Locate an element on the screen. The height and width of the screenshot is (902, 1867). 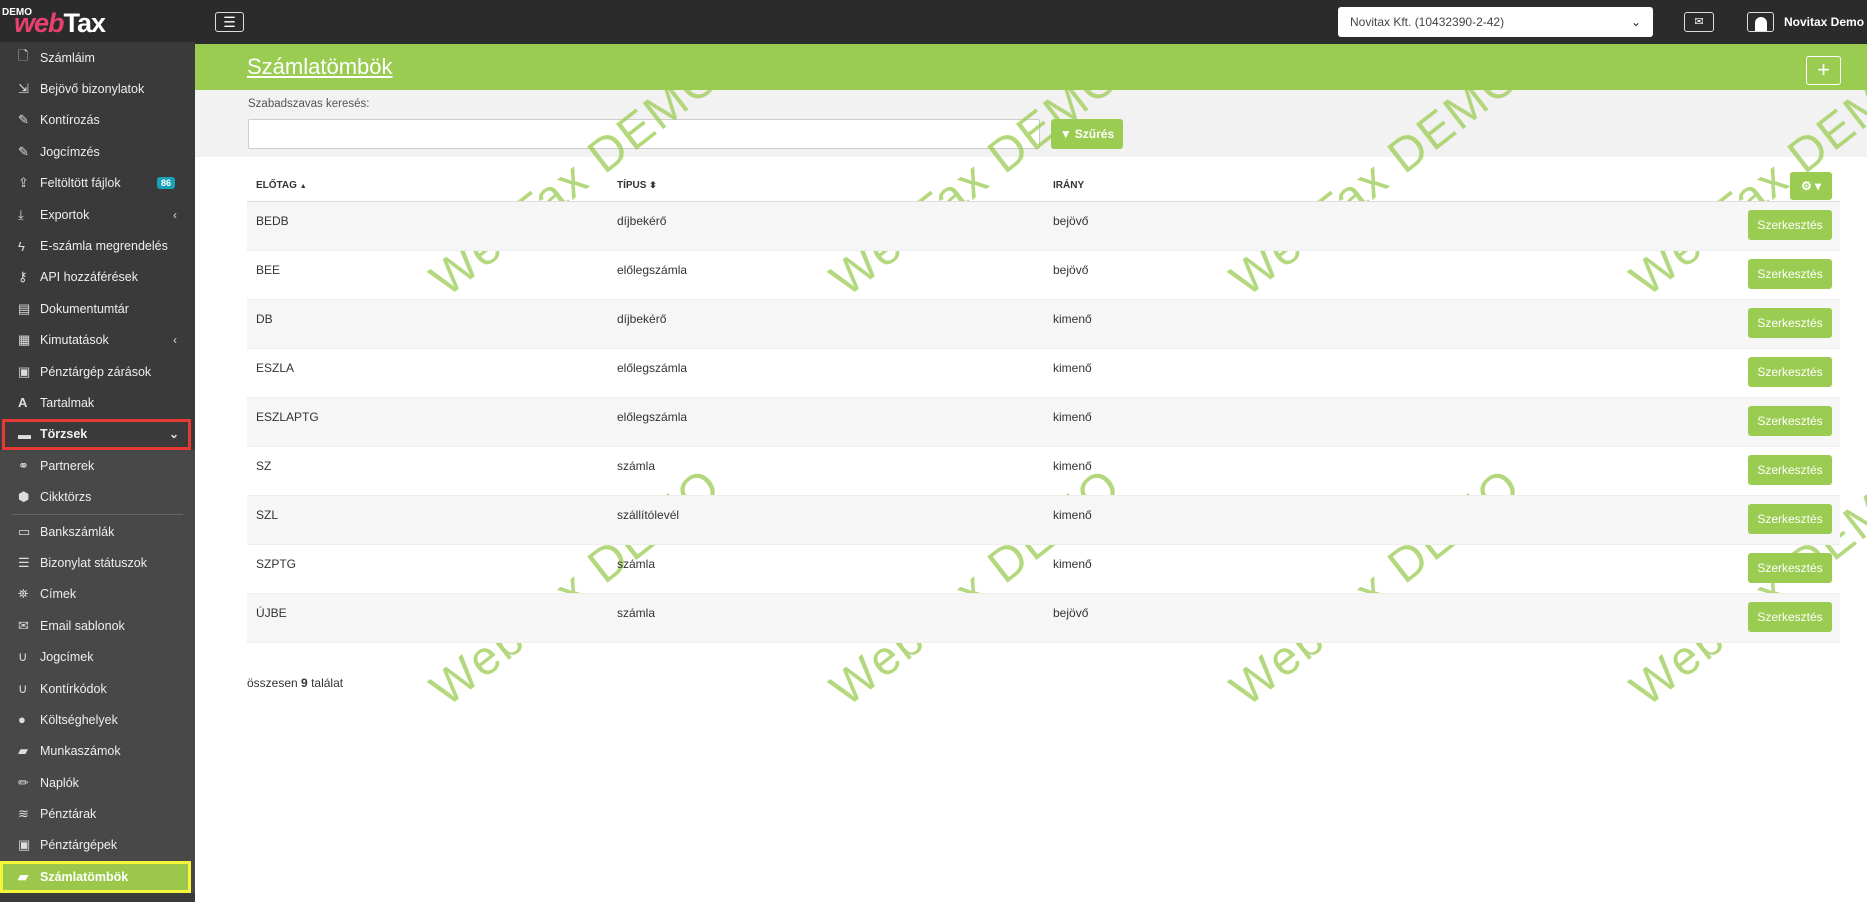
sidebar-item-feltoltott-fajlok: ⇪ Feltöltött fájlok 86 is located at coordinates (97, 183).